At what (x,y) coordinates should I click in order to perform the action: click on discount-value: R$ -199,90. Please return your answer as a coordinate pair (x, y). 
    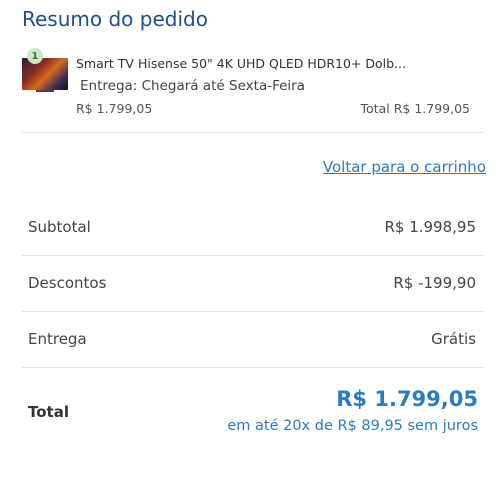
    Looking at the image, I should click on (434, 283).